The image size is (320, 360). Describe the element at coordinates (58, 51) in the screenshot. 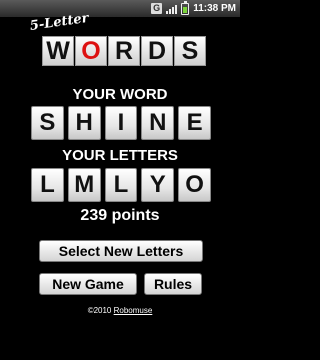

I see `logo-tile: W` at that location.